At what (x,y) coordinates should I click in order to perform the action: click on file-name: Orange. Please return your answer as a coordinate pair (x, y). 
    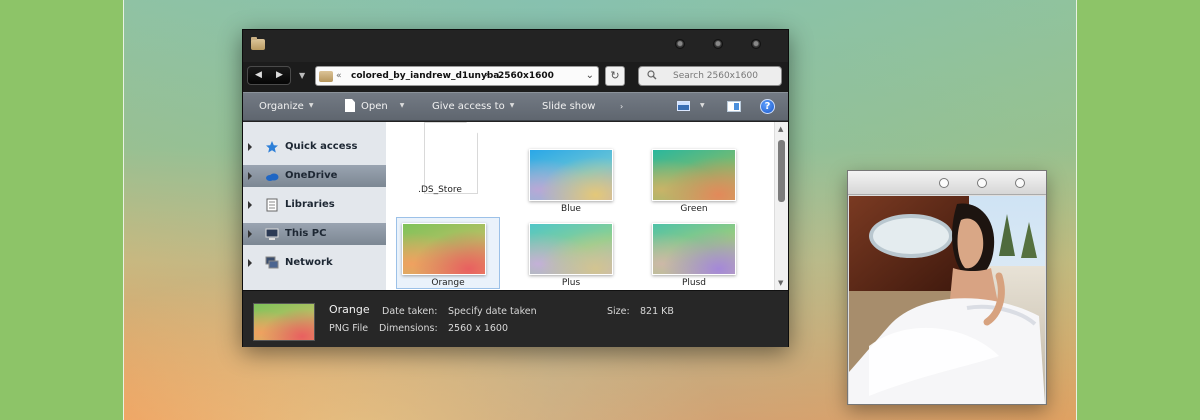
    Looking at the image, I should click on (448, 283).